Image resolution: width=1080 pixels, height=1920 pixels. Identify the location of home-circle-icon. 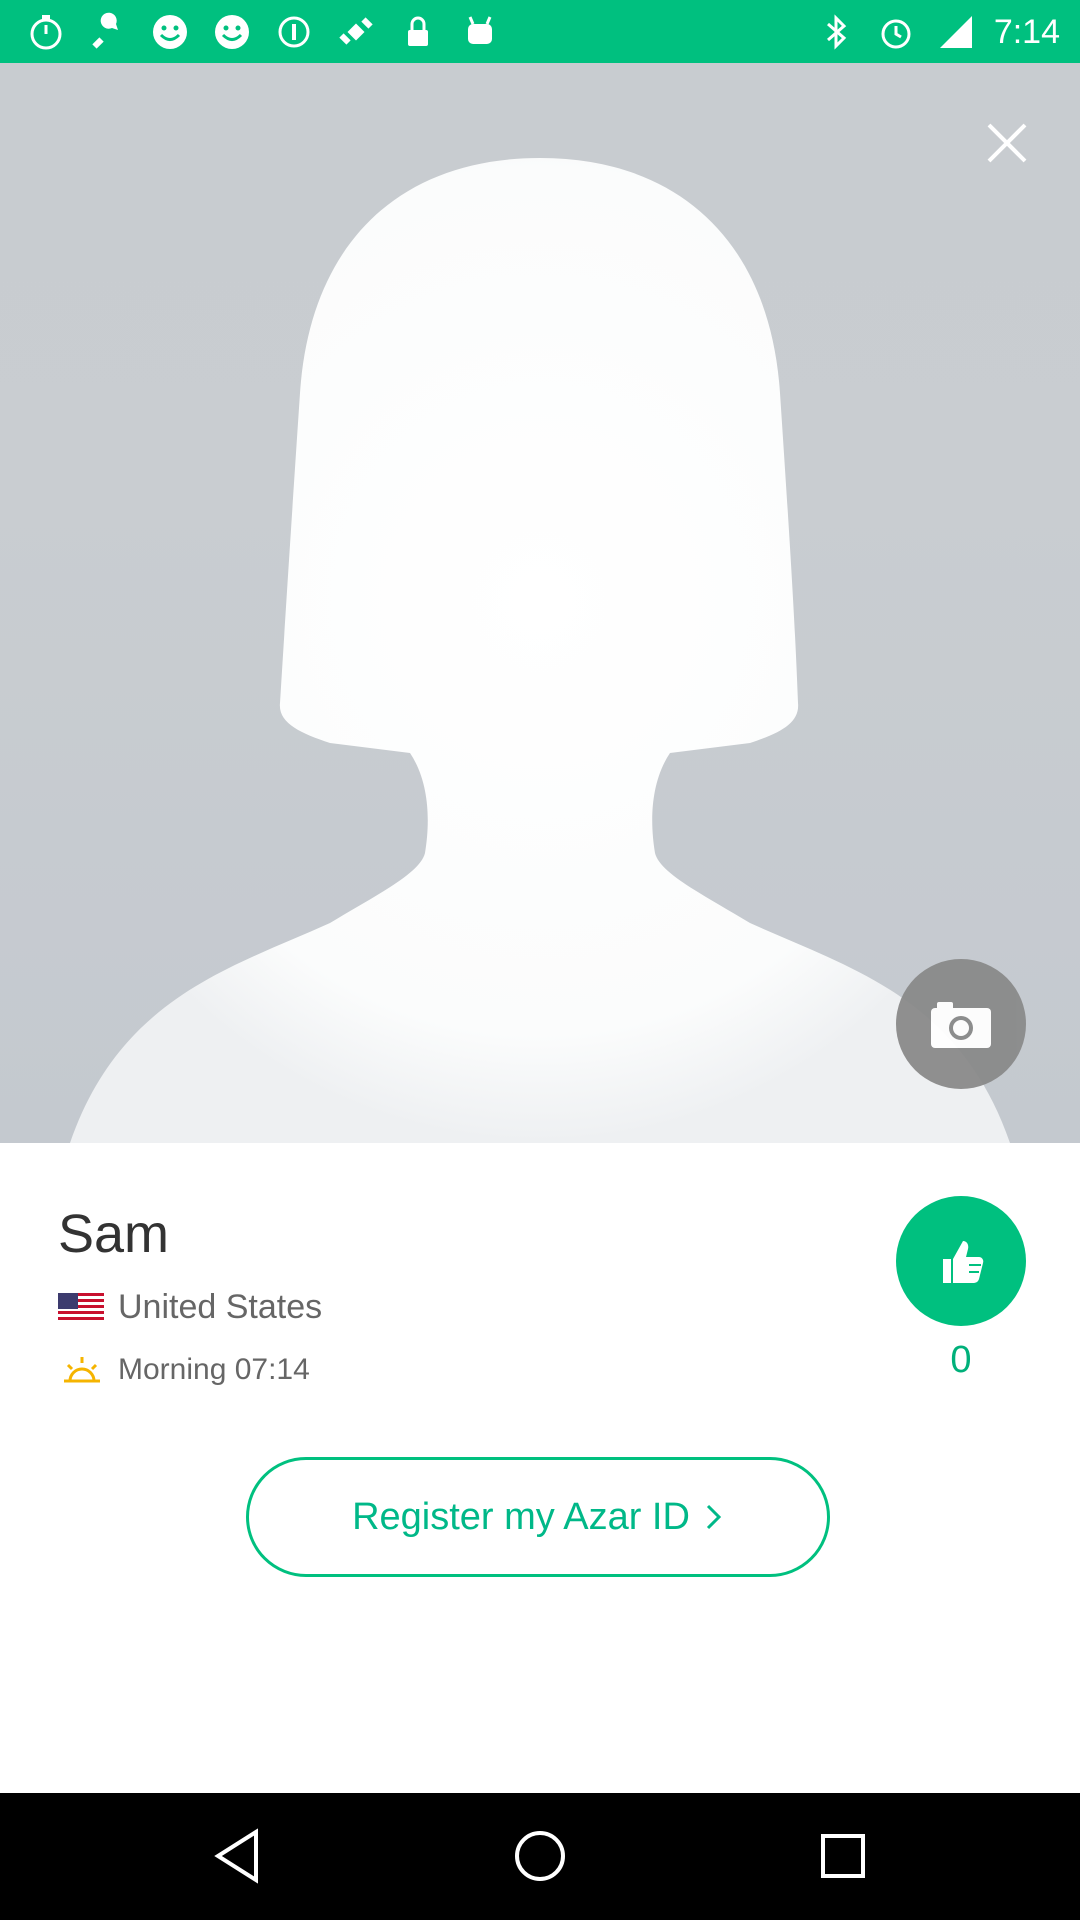
(540, 1856).